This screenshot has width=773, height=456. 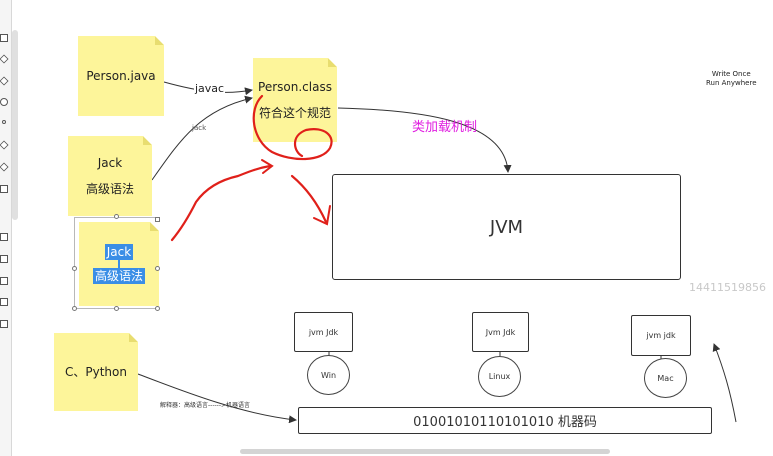 I want to click on slogan: Write Once Run Anywhere, so click(x=731, y=79).